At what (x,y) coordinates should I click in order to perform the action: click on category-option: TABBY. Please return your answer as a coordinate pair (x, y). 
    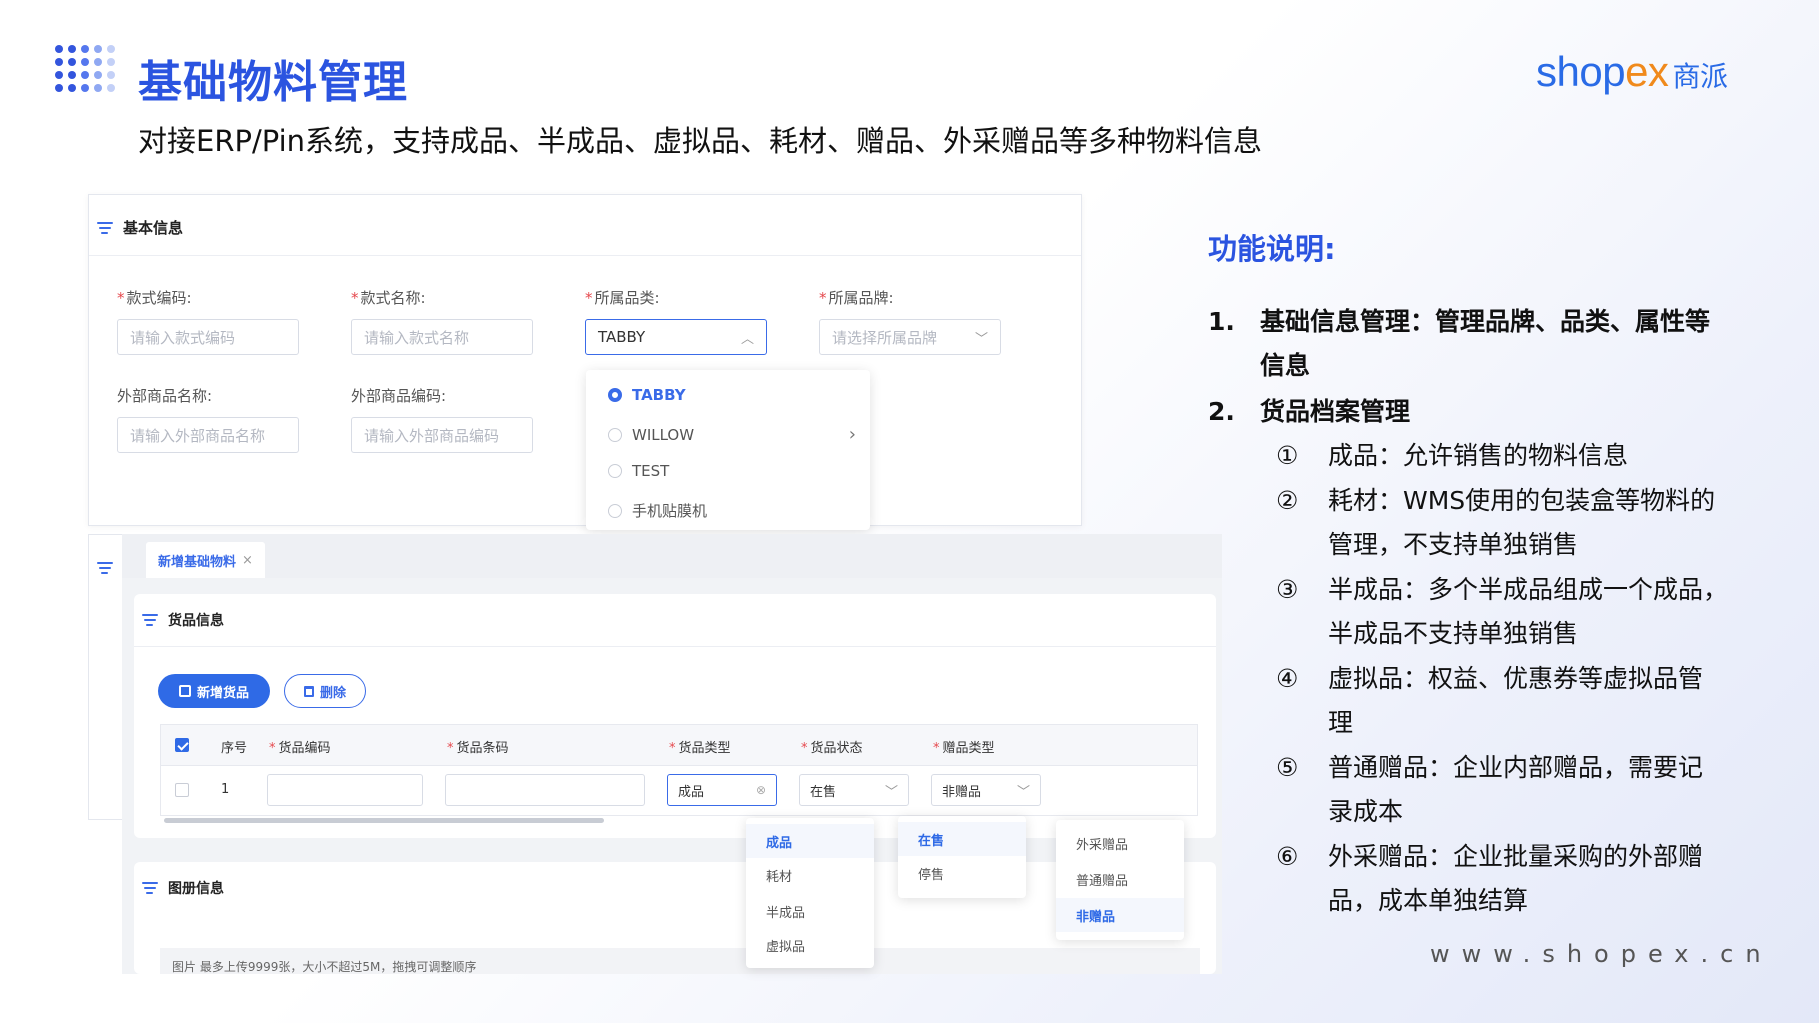
    Looking at the image, I should click on (647, 395).